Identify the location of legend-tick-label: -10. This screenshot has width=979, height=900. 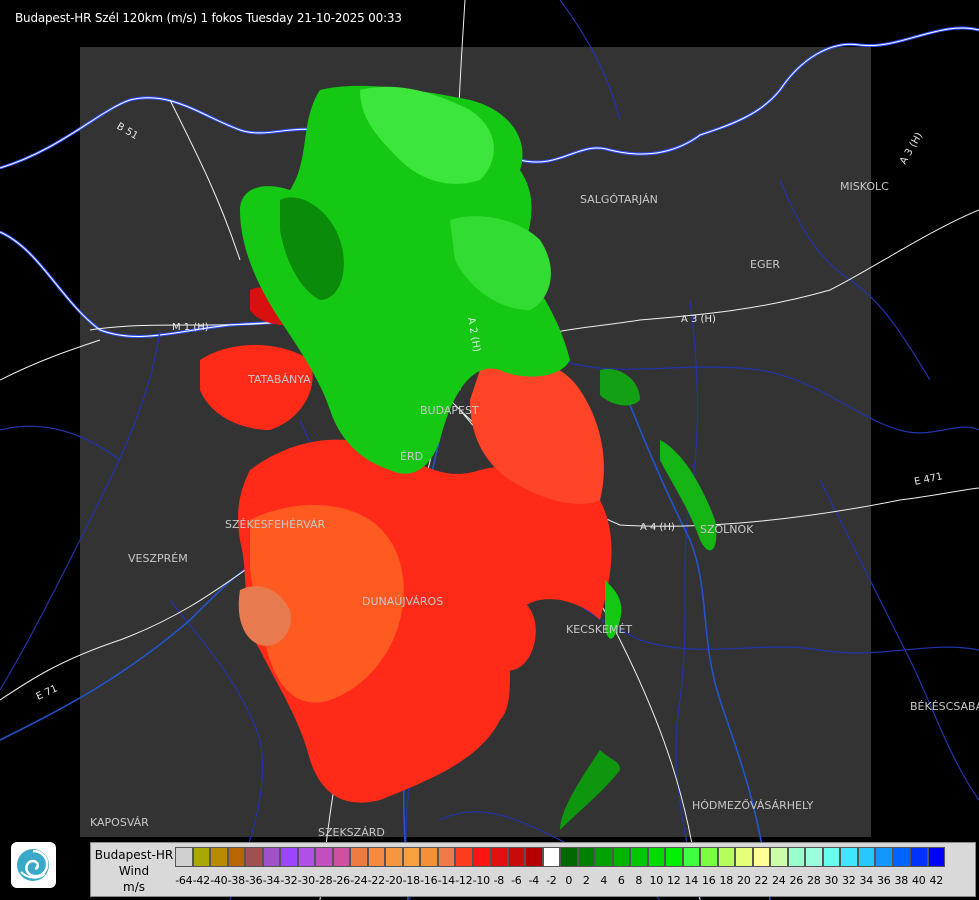
(481, 880).